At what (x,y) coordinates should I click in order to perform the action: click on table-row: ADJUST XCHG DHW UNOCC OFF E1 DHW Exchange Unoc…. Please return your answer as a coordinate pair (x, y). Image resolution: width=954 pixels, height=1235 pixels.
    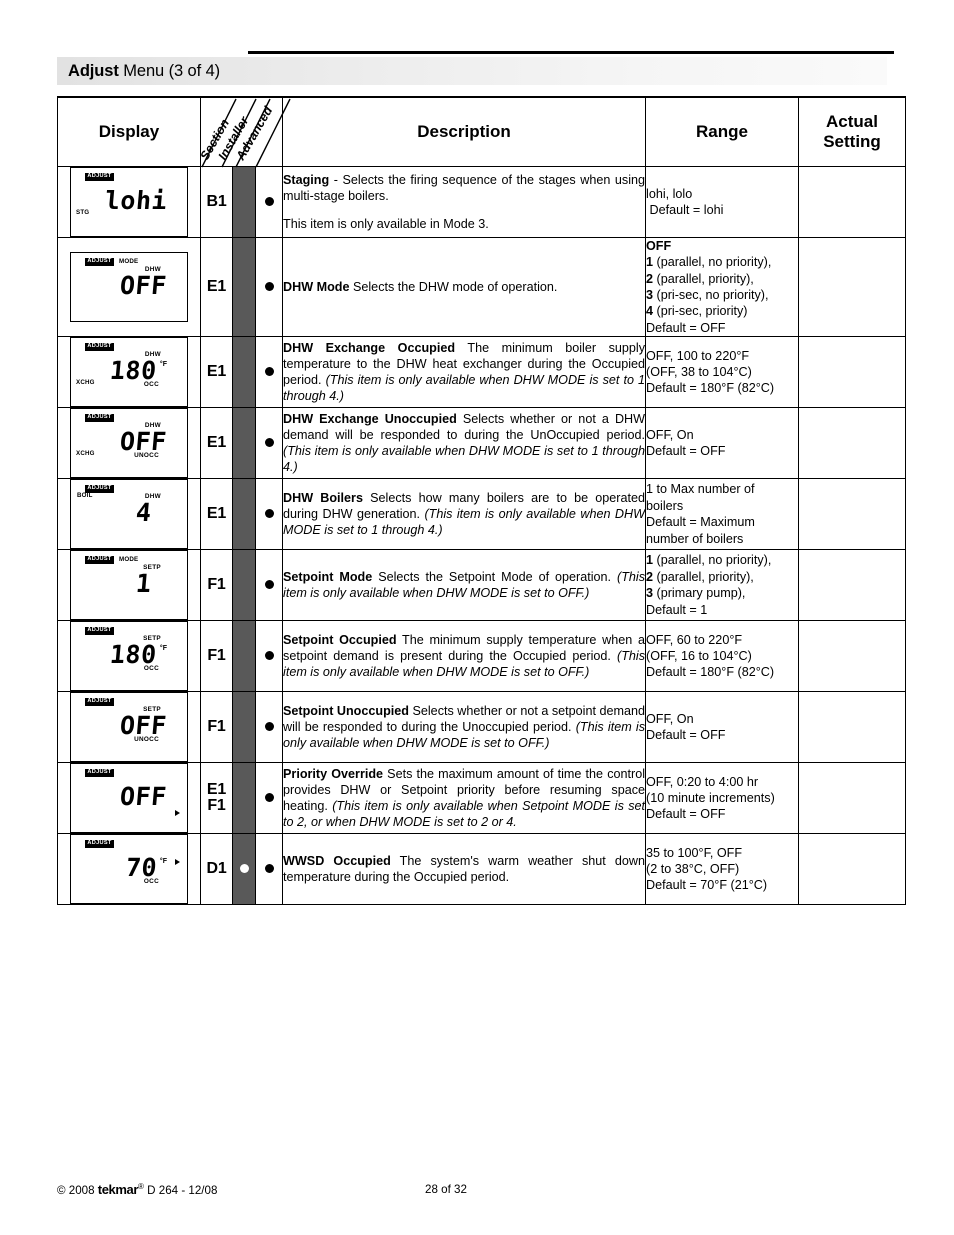
    Looking at the image, I should click on (482, 443).